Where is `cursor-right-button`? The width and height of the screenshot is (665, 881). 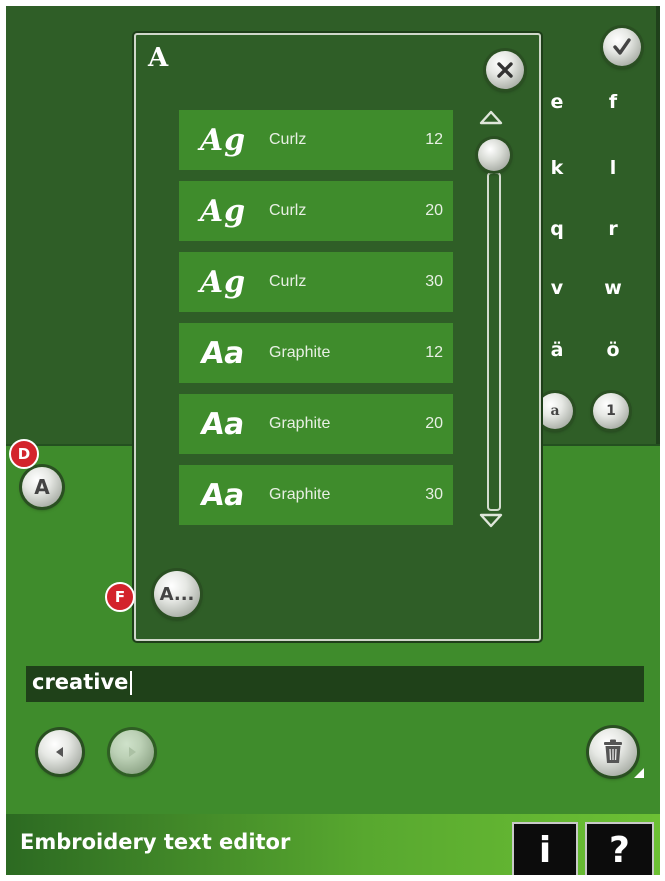 cursor-right-button is located at coordinates (132, 752).